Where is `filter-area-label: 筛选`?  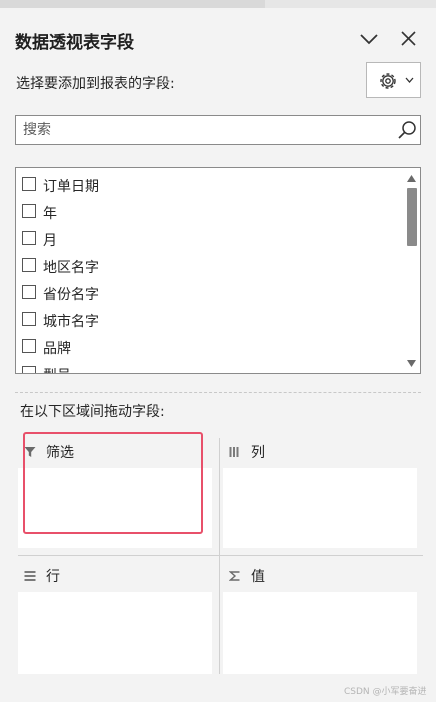
filter-area-label: 筛选 is located at coordinates (60, 453).